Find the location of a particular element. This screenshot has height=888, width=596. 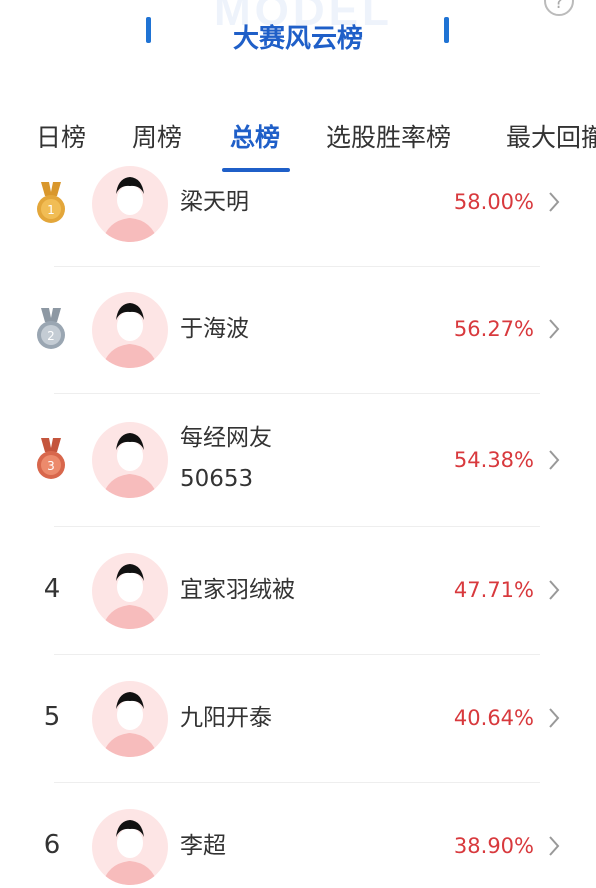

user-name: 宜家羽绒被 is located at coordinates (237, 590).